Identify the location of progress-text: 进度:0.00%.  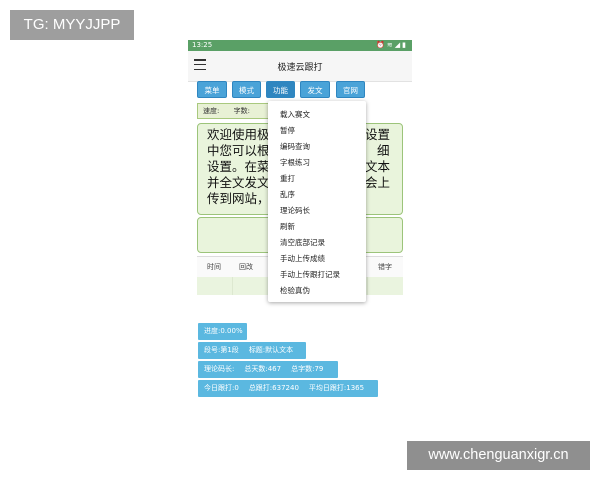
(223, 331).